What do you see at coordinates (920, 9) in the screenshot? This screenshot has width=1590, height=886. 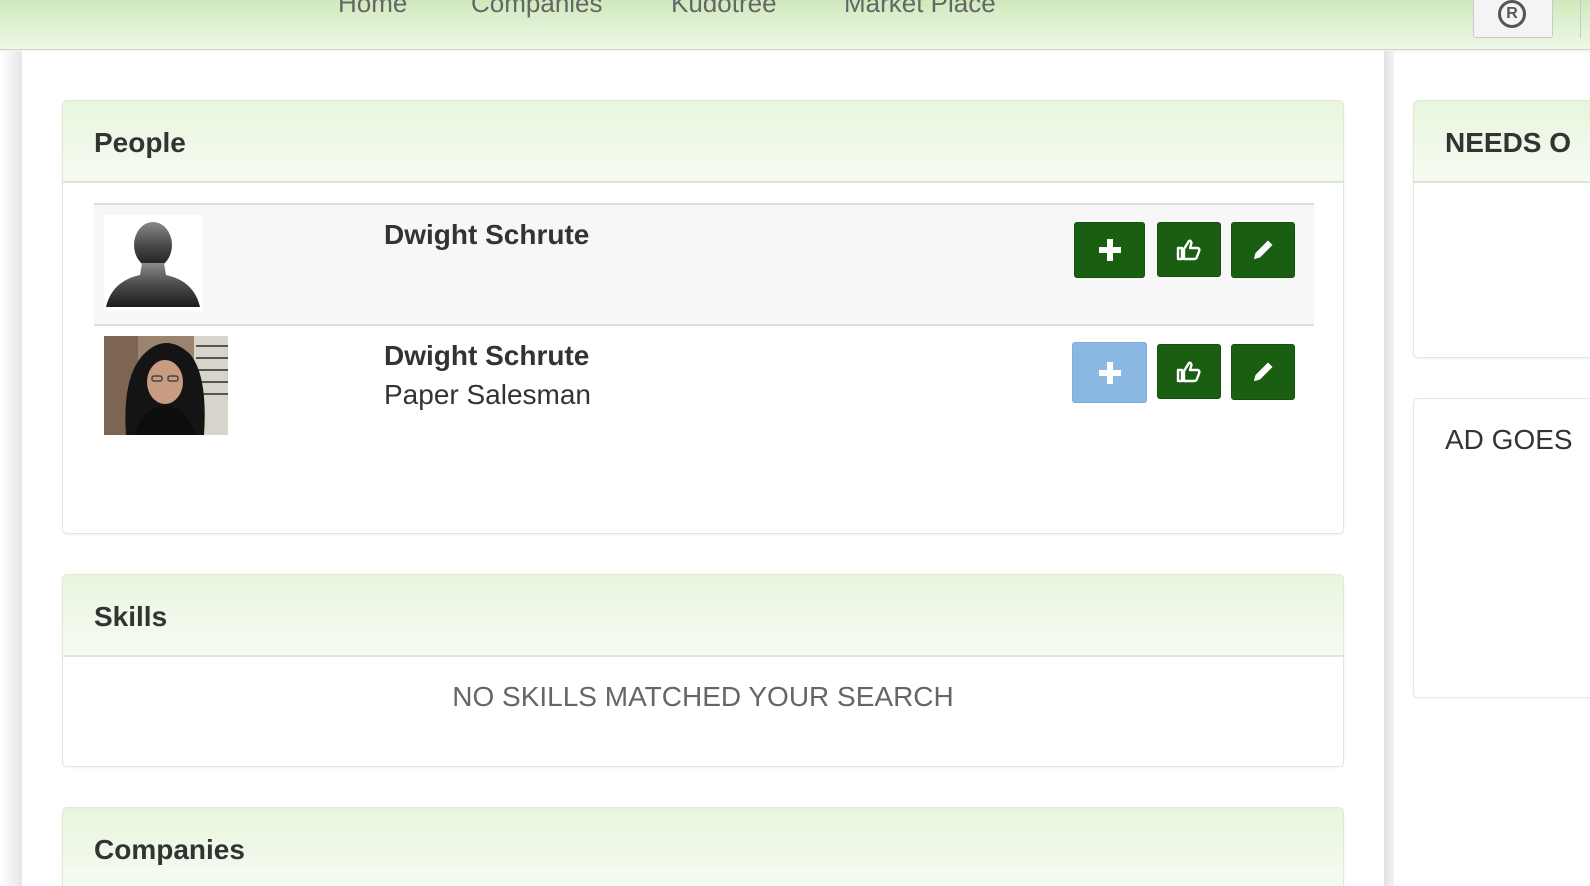 I see `nav-link-market-place: Market Place` at bounding box center [920, 9].